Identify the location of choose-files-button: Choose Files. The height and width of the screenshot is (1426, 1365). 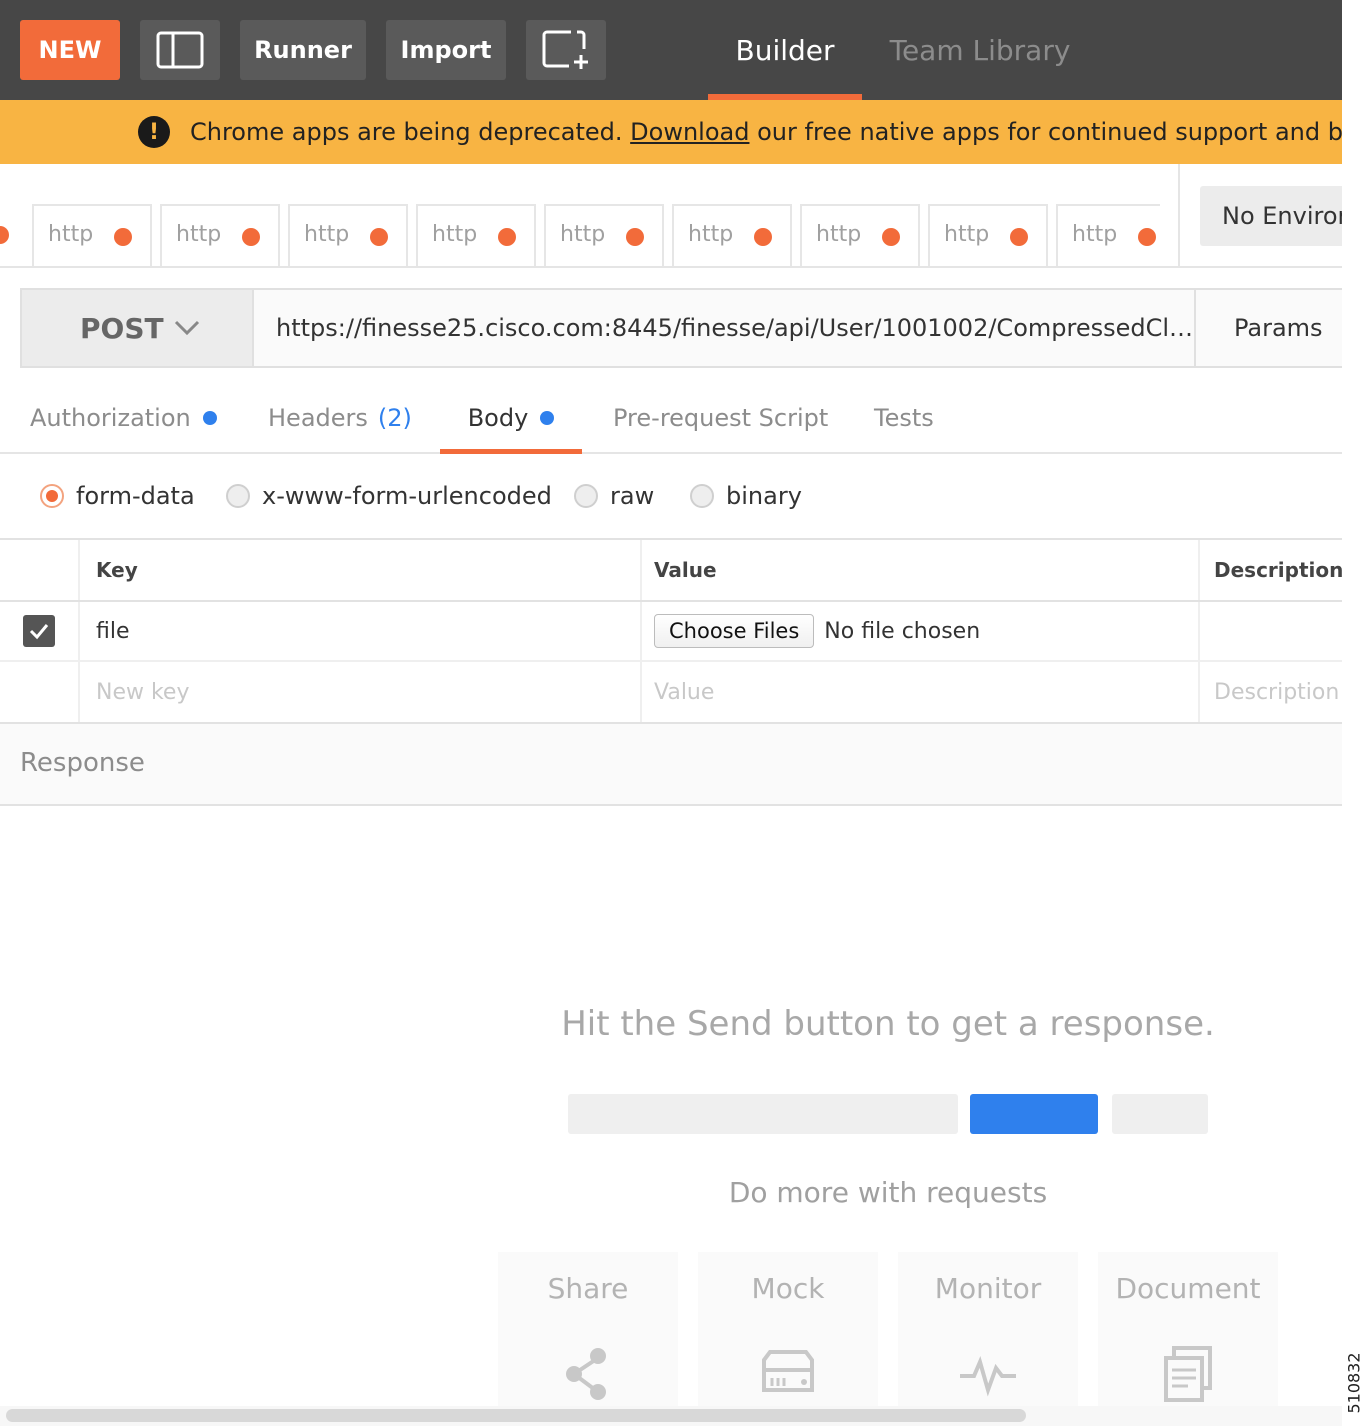
(734, 631).